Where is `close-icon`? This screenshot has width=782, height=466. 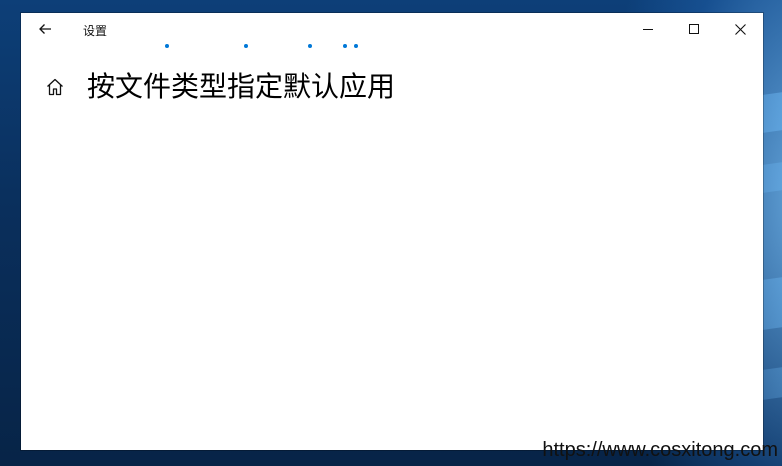 close-icon is located at coordinates (740, 29).